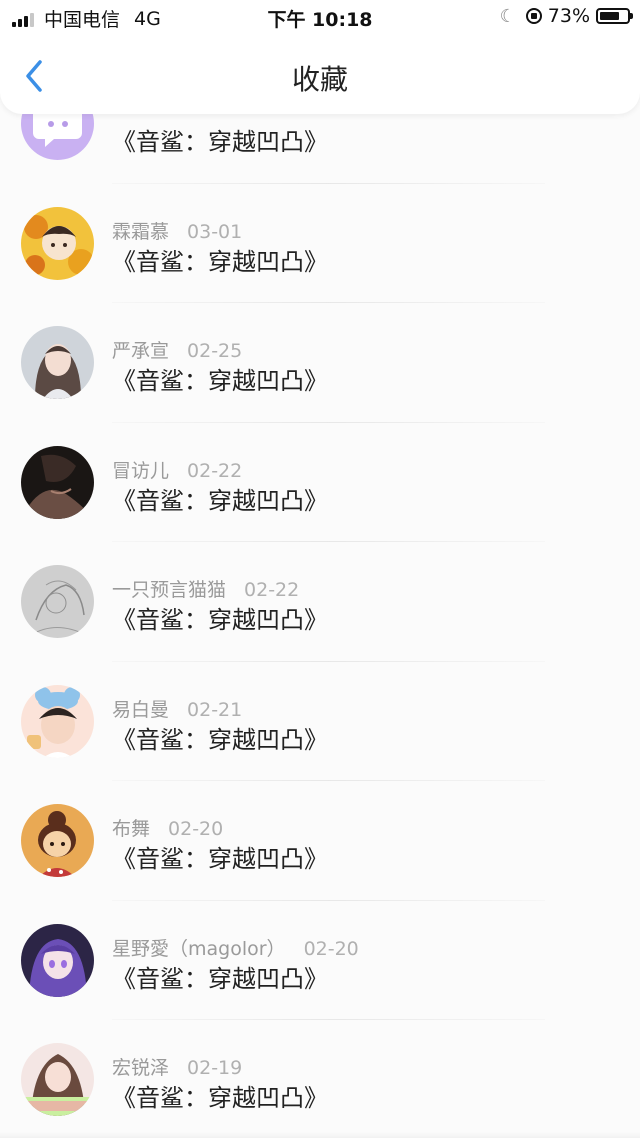 This screenshot has width=640, height=1138. I want to click on battery-icon, so click(614, 16).